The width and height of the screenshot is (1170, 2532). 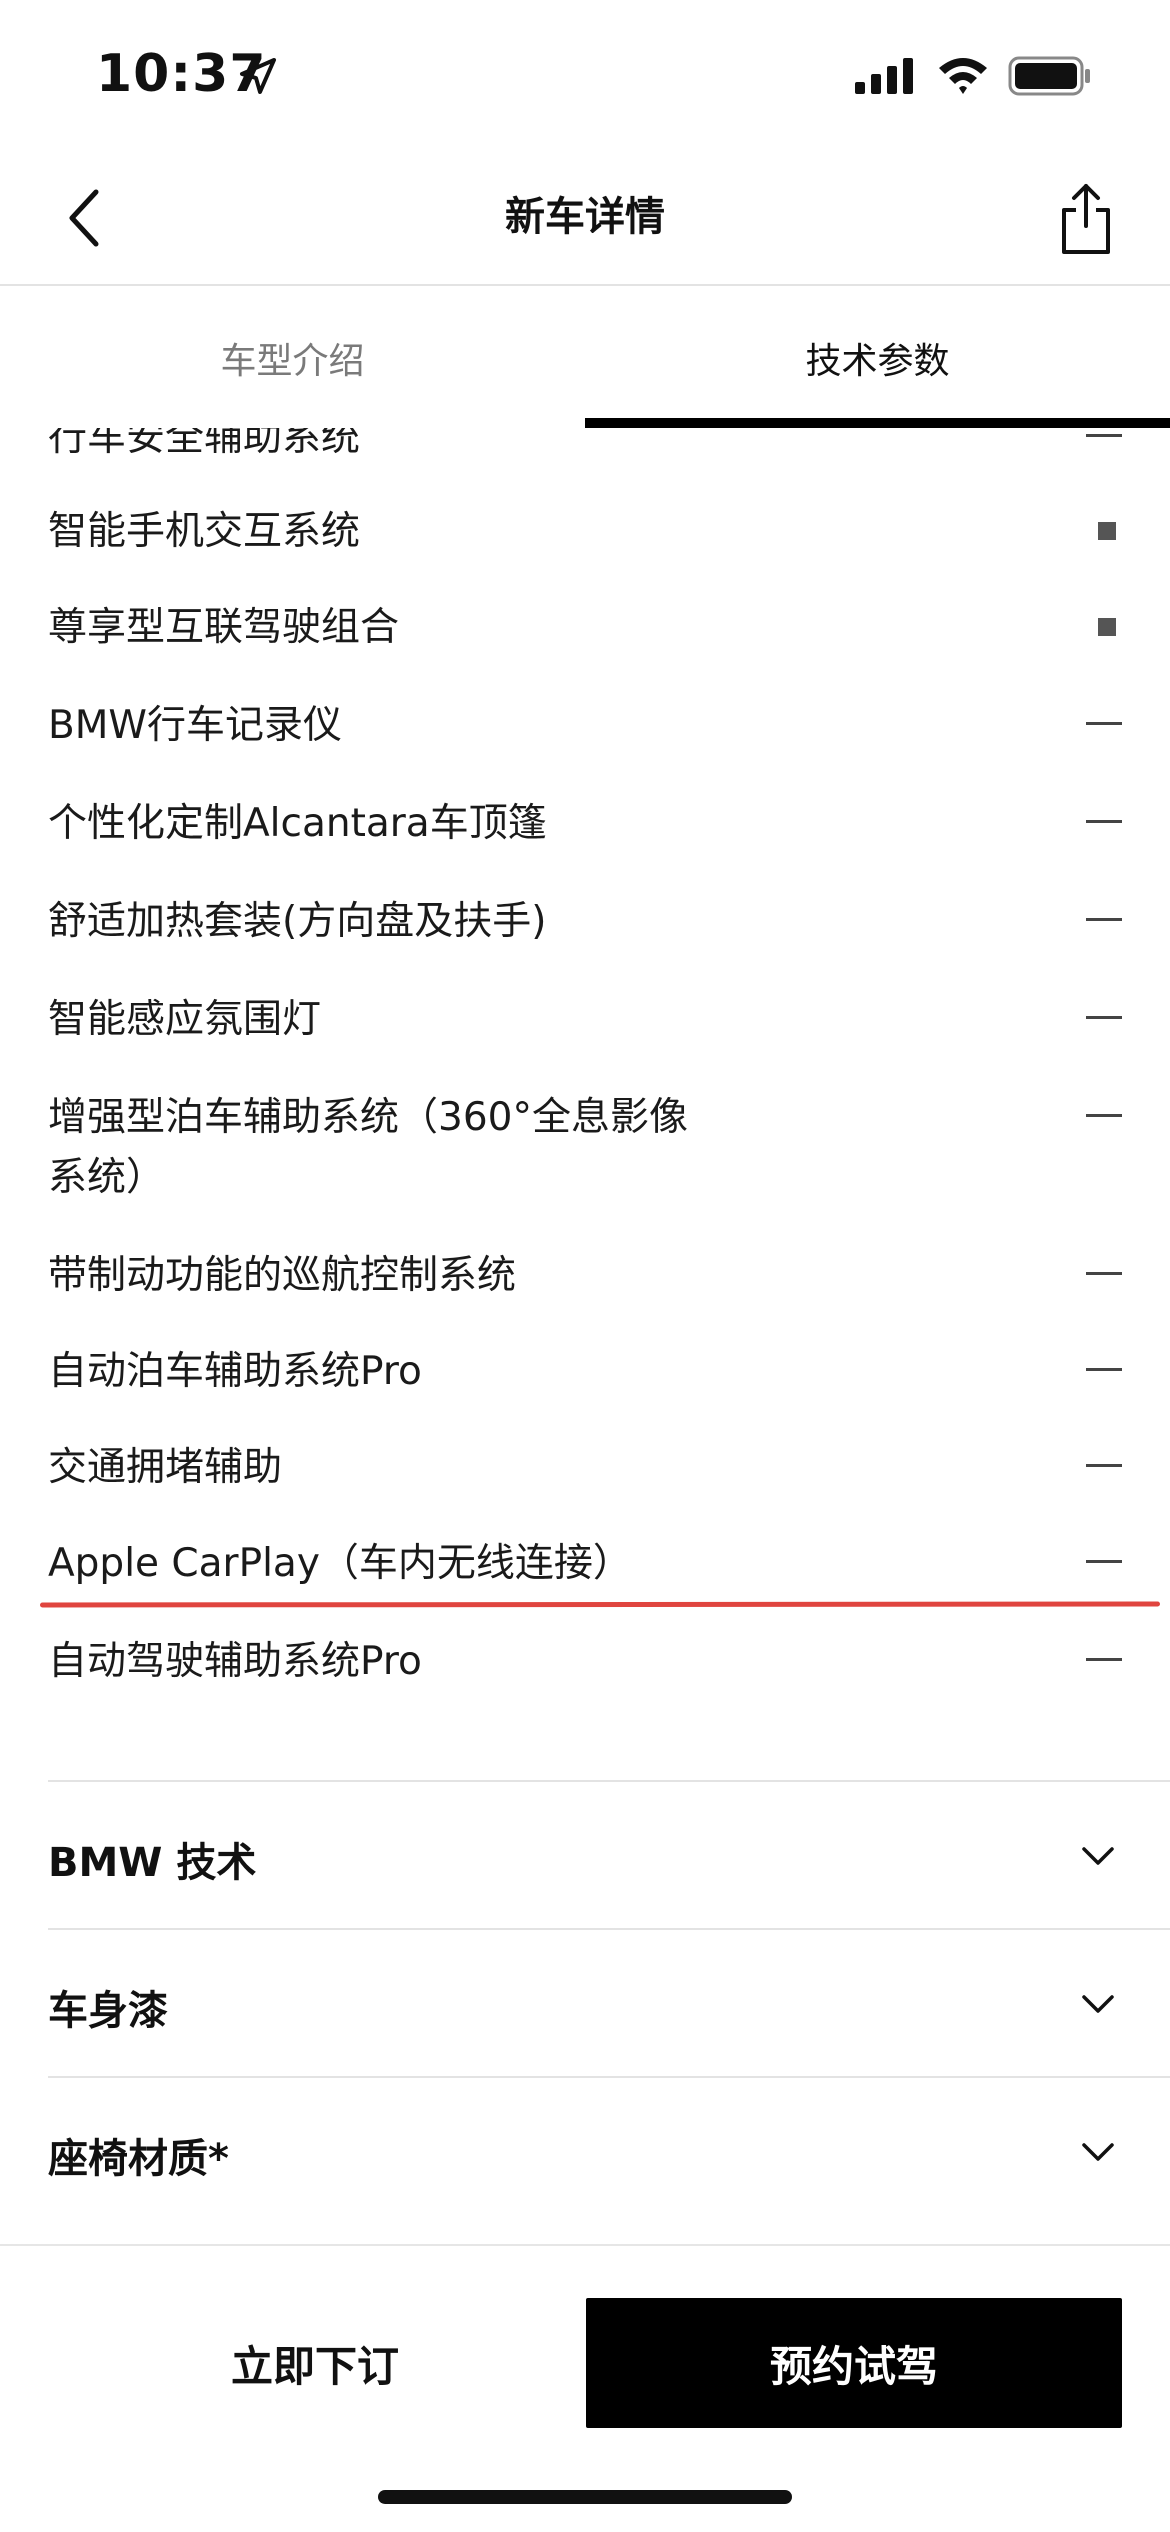 What do you see at coordinates (165, 1467) in the screenshot?
I see `spec-name: 交通拥堵辅助` at bounding box center [165, 1467].